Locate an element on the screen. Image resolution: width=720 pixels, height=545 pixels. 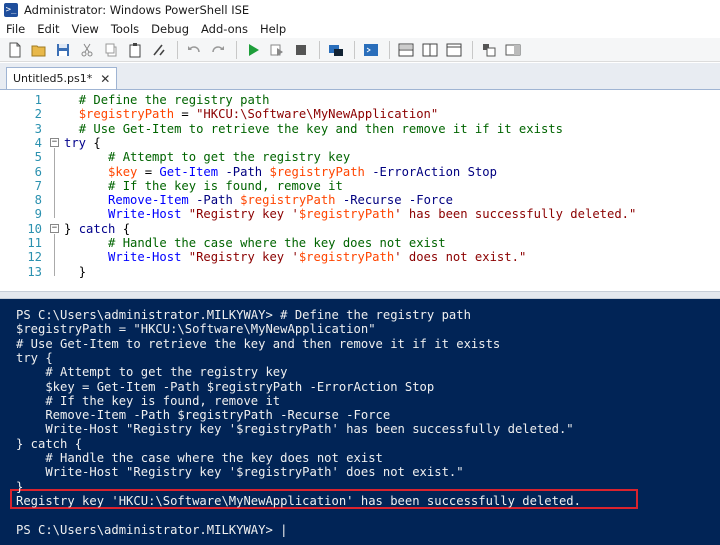
editor-line: 10−} catch { is located at coordinates (360, 229).